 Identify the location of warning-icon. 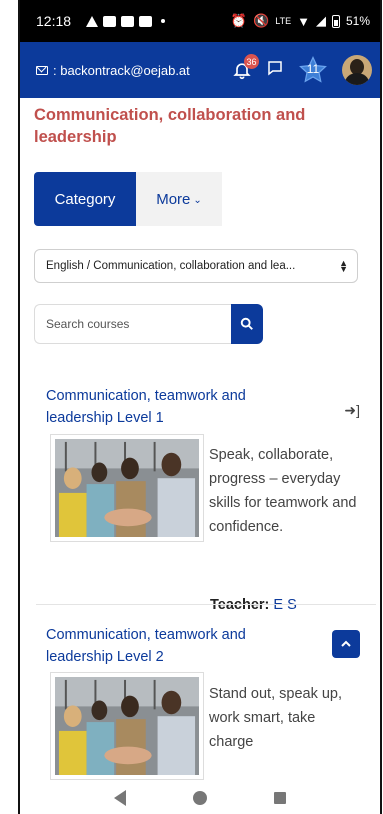
(92, 21).